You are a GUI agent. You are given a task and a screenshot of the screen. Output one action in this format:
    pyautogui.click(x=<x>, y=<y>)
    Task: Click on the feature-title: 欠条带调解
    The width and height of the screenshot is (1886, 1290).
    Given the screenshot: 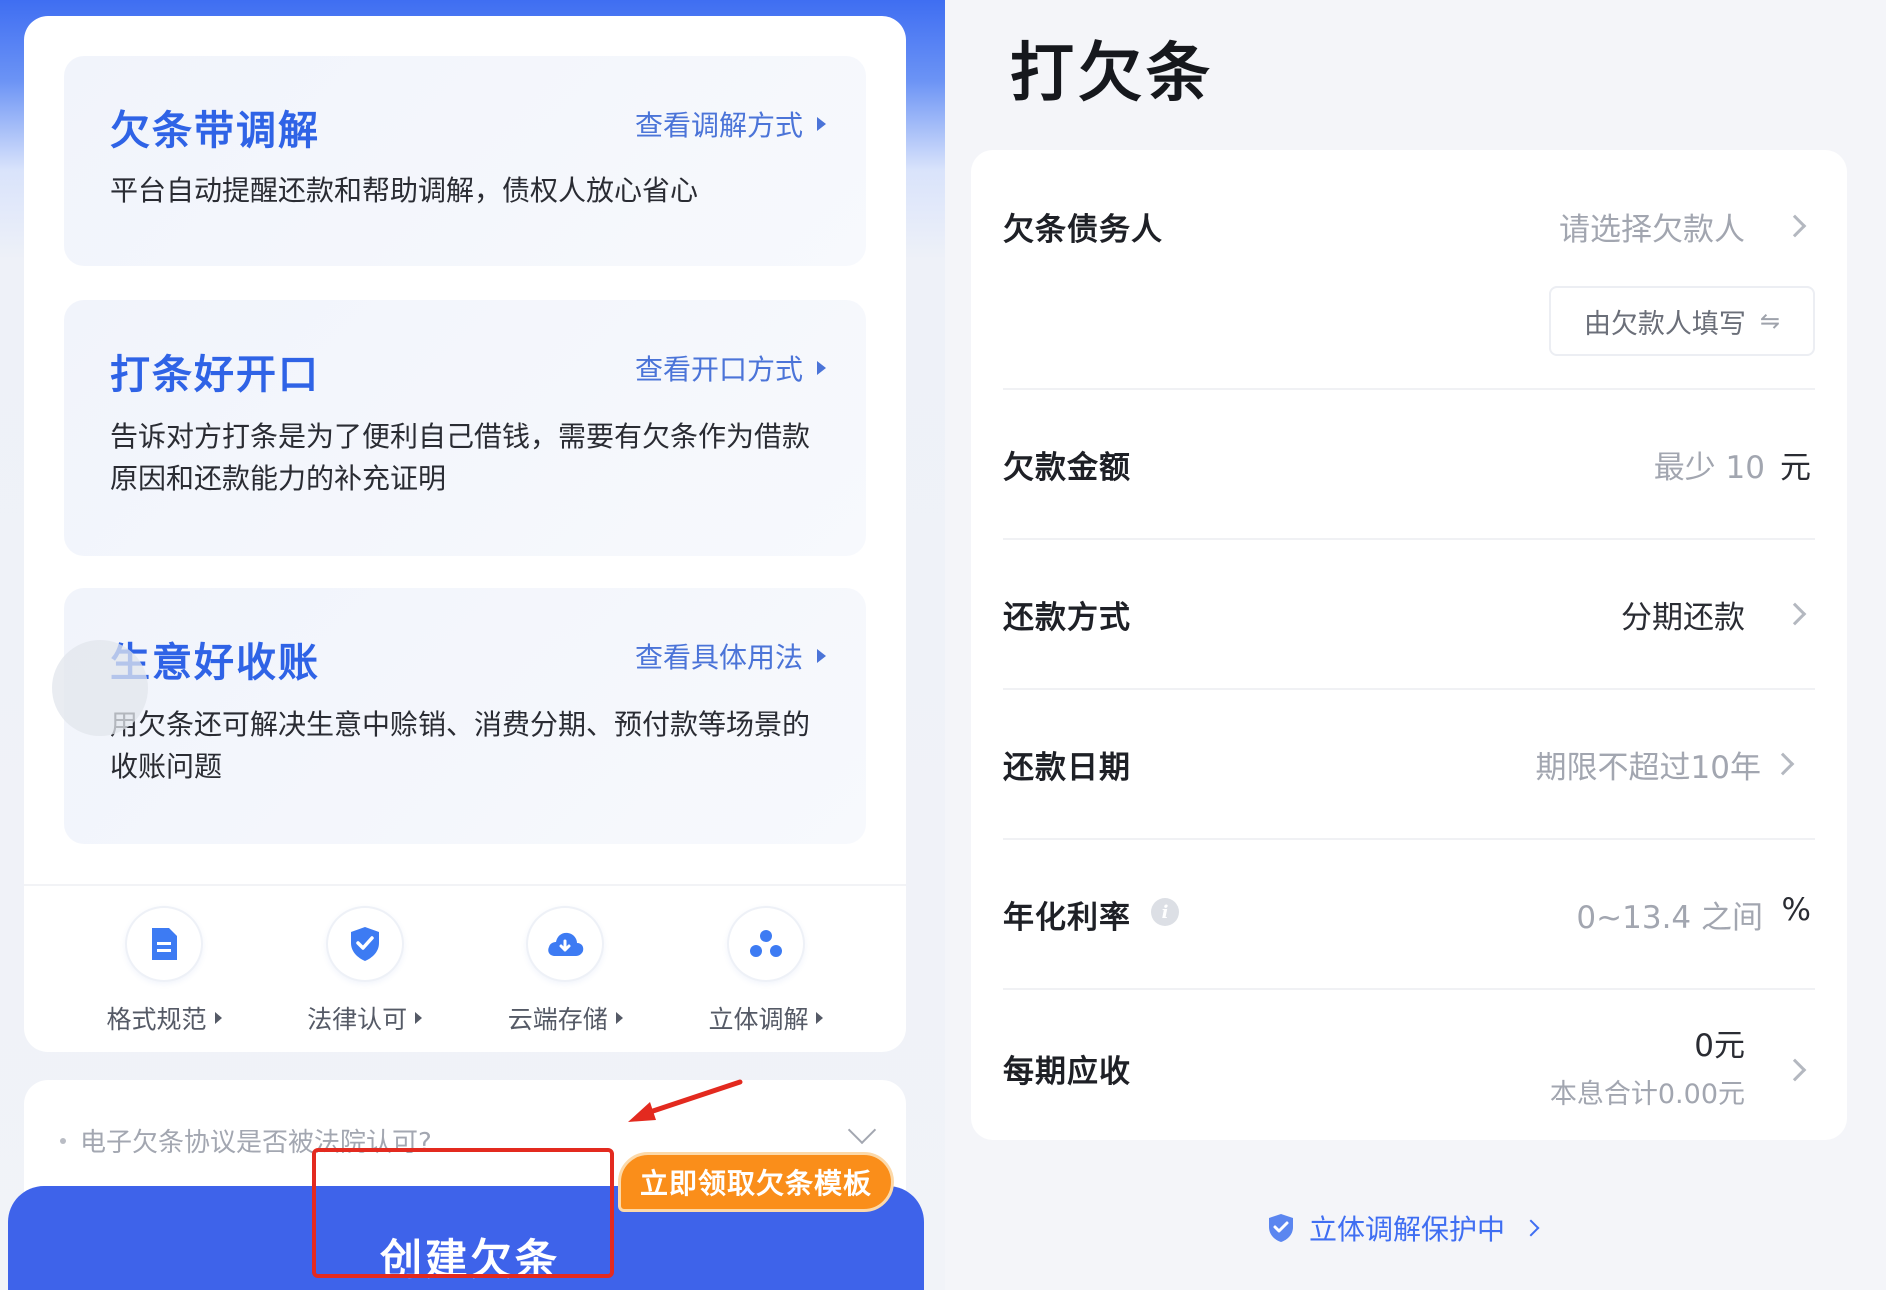 What is the action you would take?
    pyautogui.click(x=215, y=131)
    